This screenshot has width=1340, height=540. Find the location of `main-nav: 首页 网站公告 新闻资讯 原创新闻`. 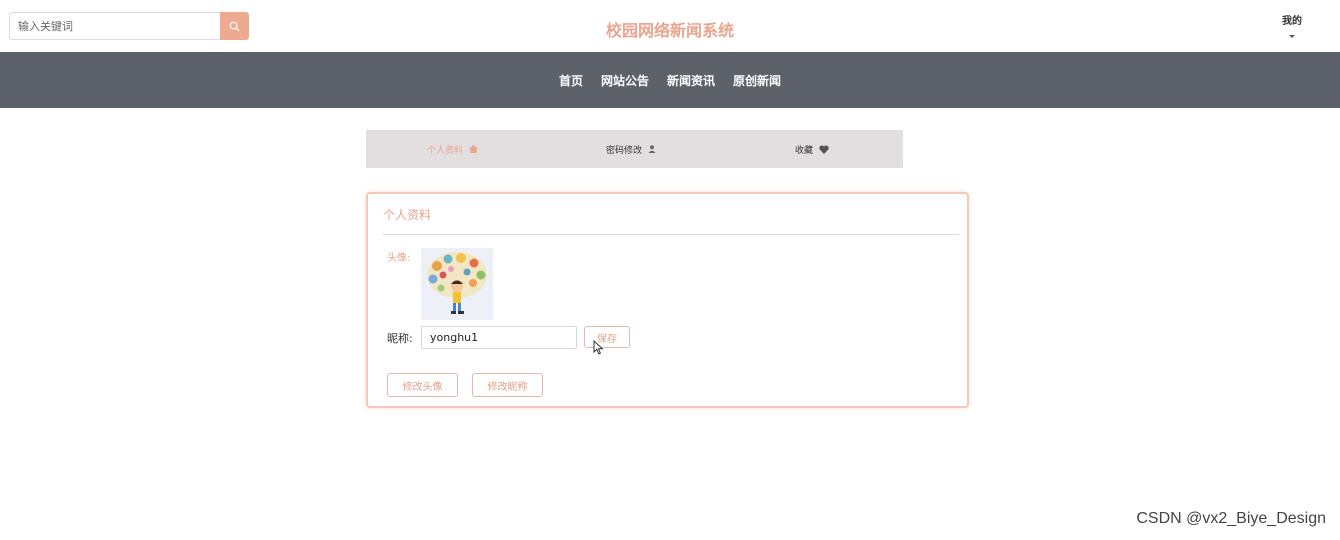

main-nav: 首页 网站公告 新闻资讯 原创新闻 is located at coordinates (670, 80).